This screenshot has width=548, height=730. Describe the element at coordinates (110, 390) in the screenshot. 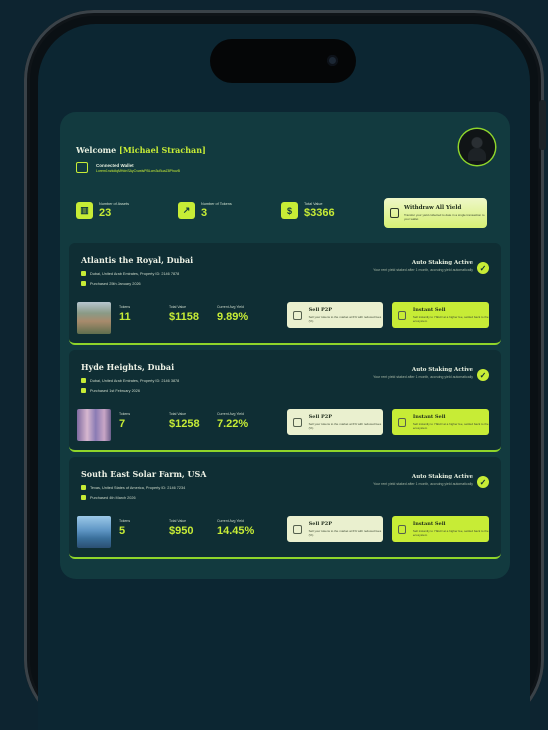

I see `property-purchase-date: Purchased 1st February 2026` at that location.